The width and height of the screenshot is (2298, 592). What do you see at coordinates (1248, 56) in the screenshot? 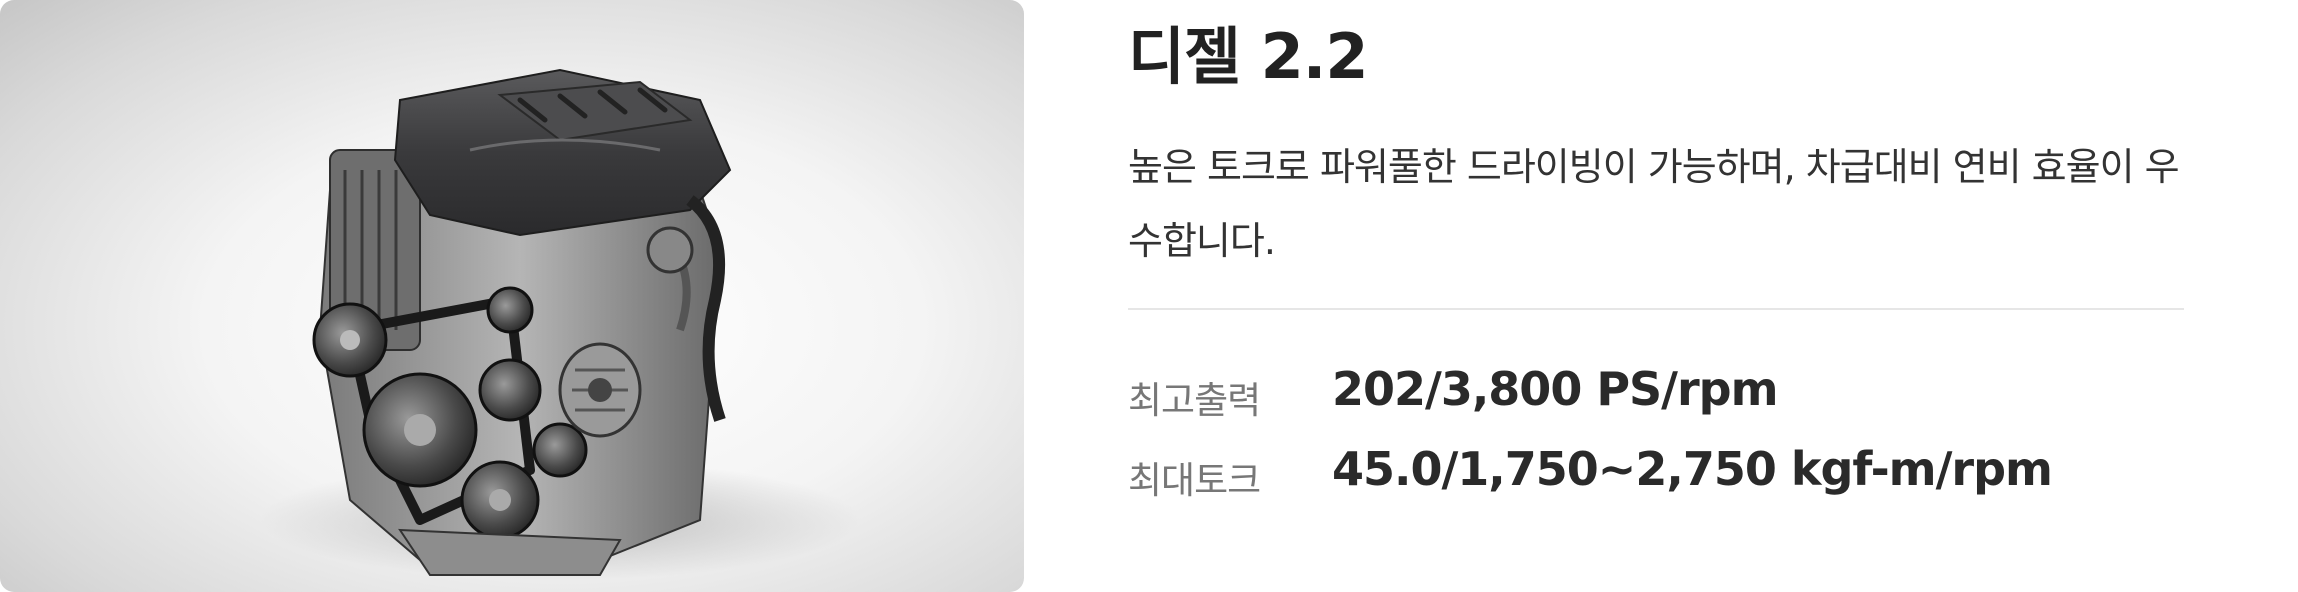
I see `engine-title: 디젤 2.2` at bounding box center [1248, 56].